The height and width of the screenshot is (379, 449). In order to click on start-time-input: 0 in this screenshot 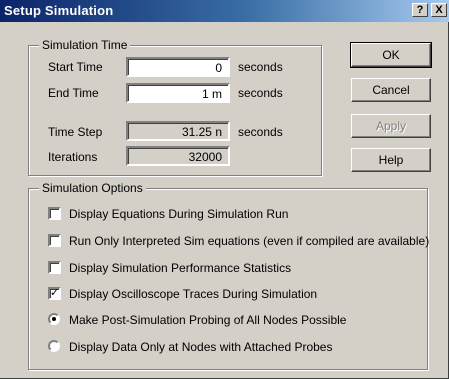, I will do `click(178, 67)`.